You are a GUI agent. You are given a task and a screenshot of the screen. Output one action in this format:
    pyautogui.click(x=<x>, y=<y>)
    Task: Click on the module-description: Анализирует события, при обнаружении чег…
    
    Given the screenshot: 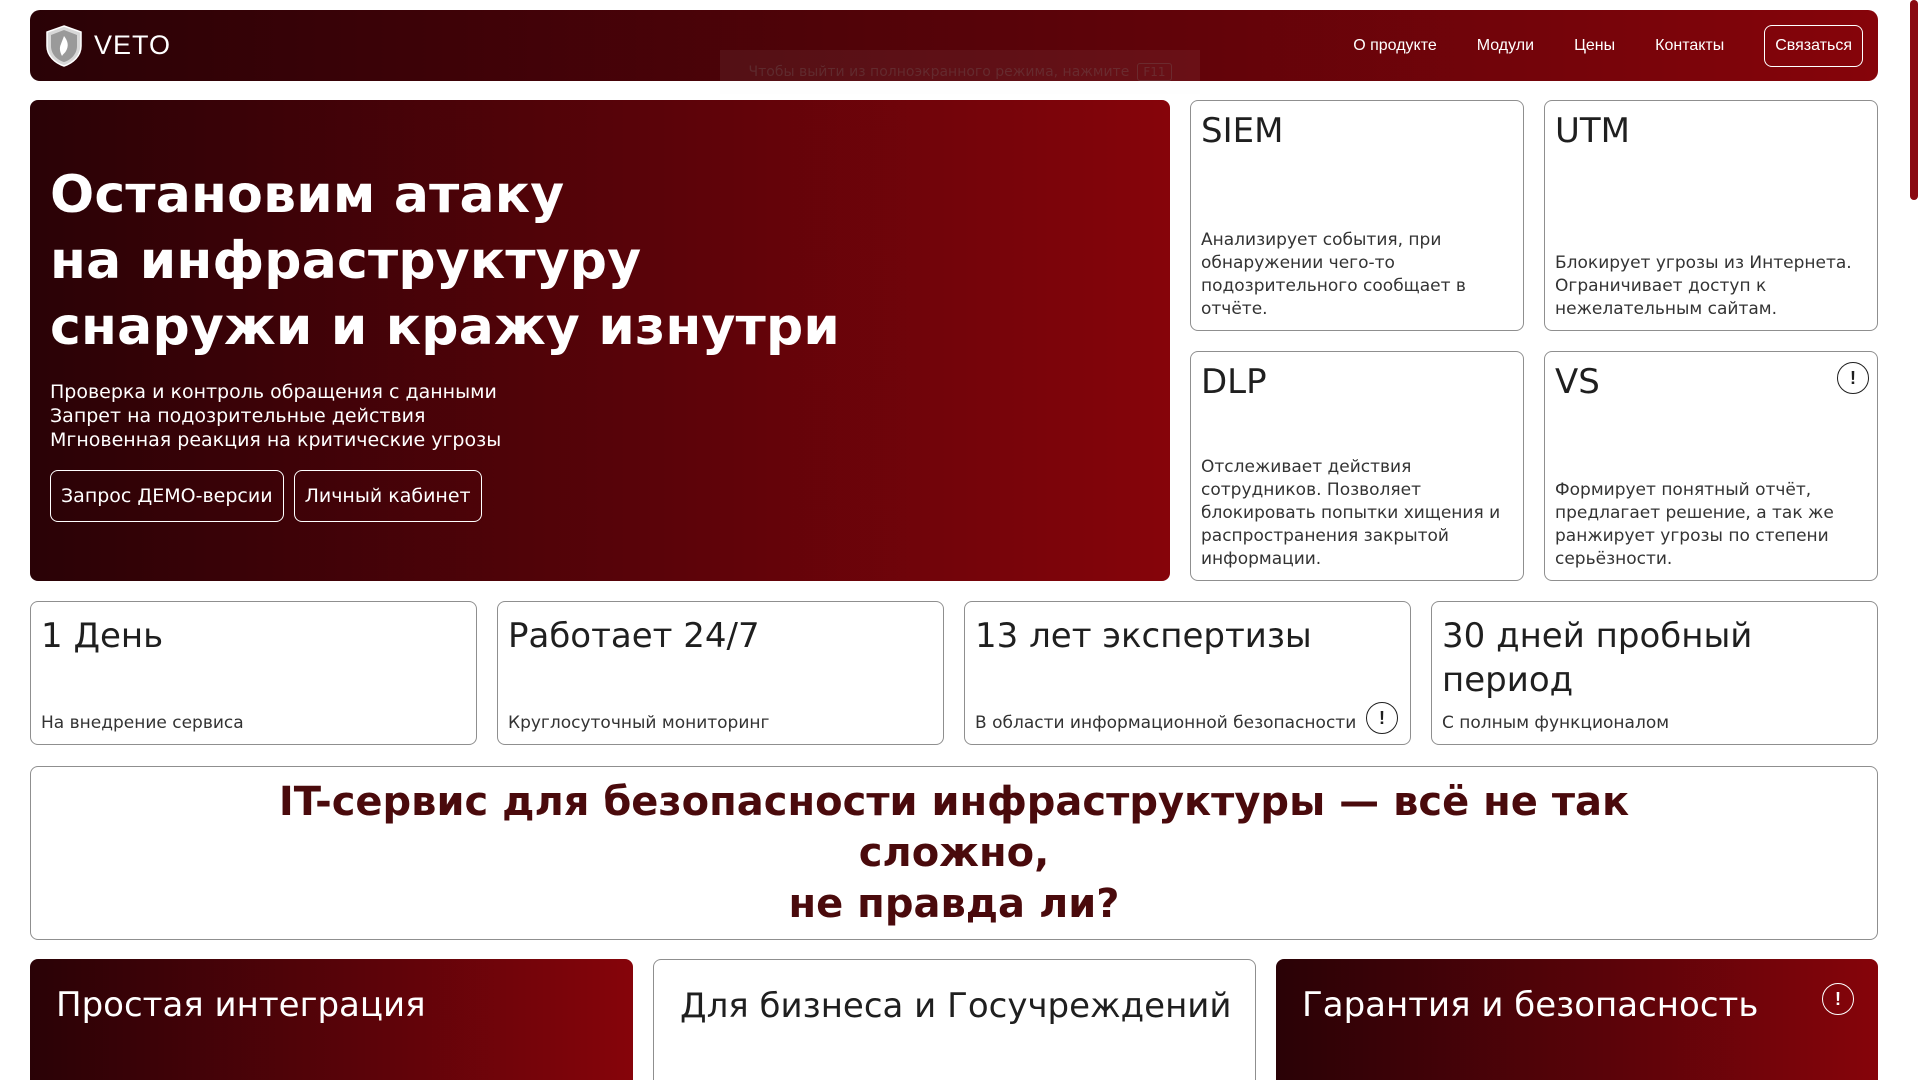 What is the action you would take?
    pyautogui.click(x=1333, y=274)
    